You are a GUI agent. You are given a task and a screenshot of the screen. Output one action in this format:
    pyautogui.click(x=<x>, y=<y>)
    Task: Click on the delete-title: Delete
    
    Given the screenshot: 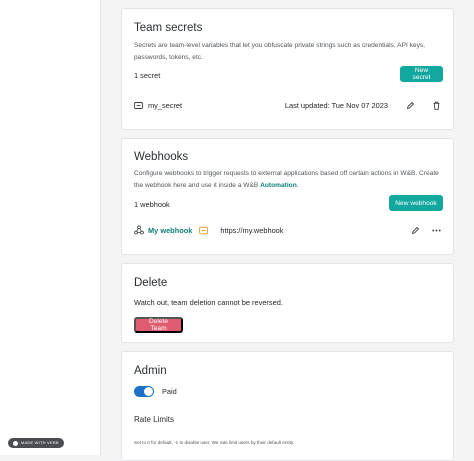 What is the action you would take?
    pyautogui.click(x=151, y=283)
    